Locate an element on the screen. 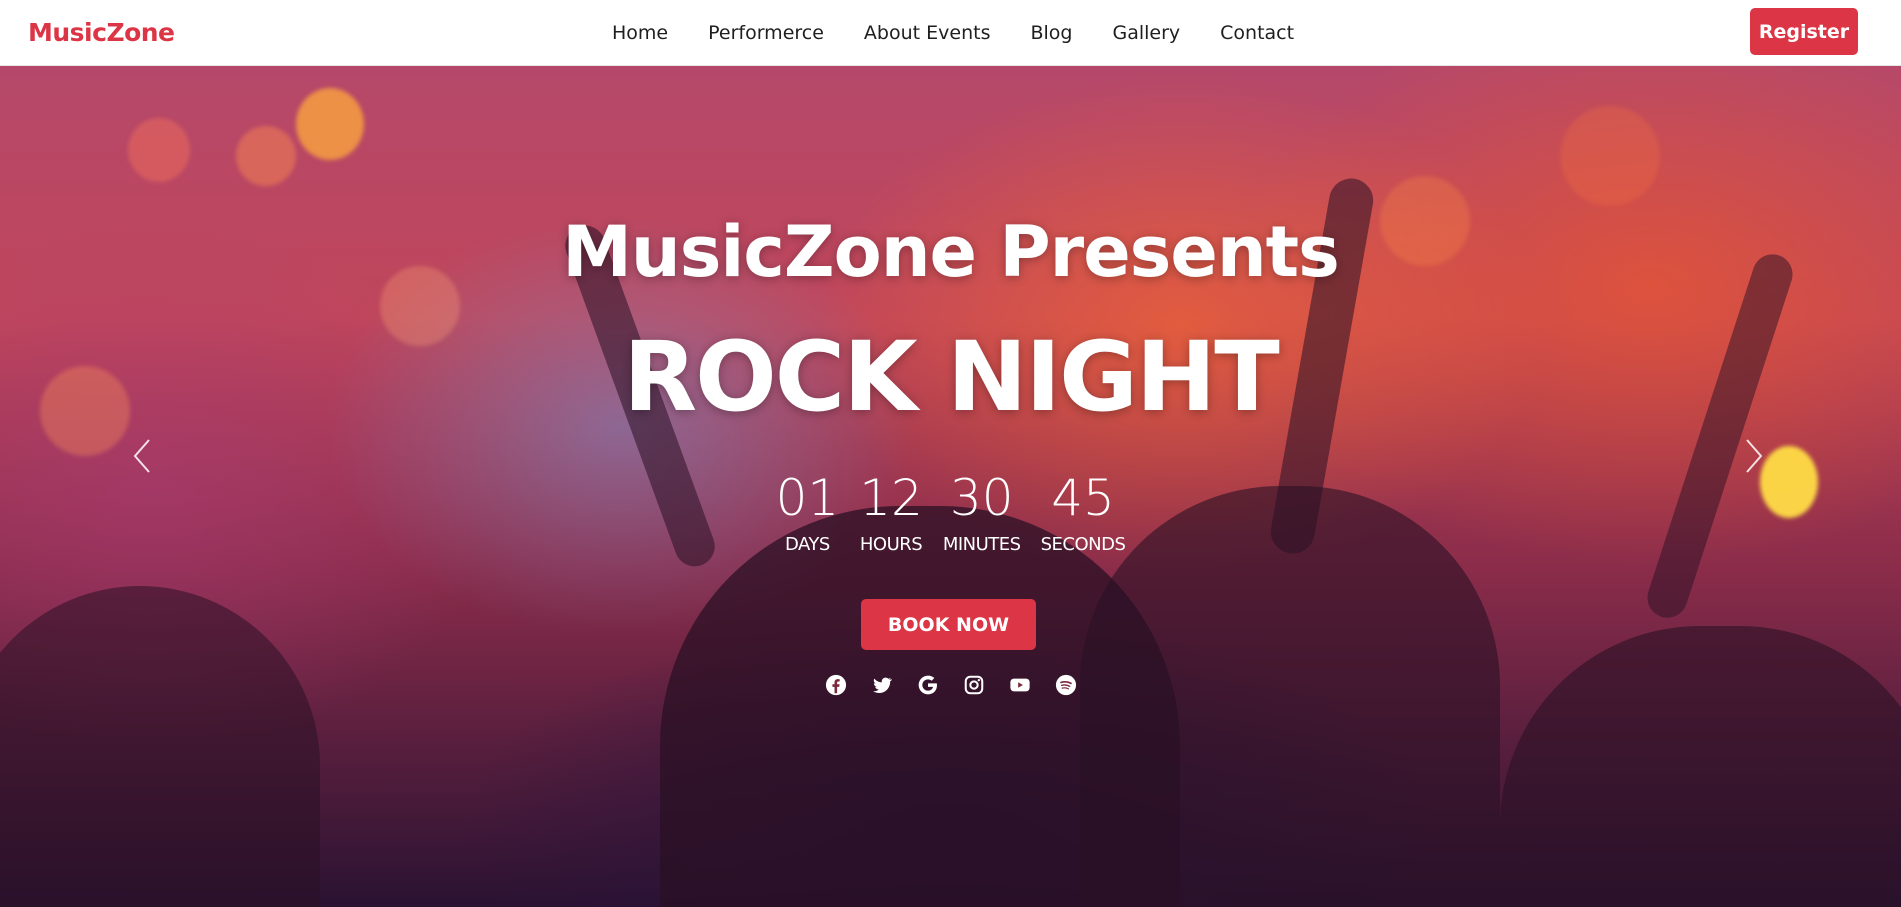 Image resolution: width=1901 pixels, height=907 pixels. book-now-button: BOOK NOW is located at coordinates (948, 624).